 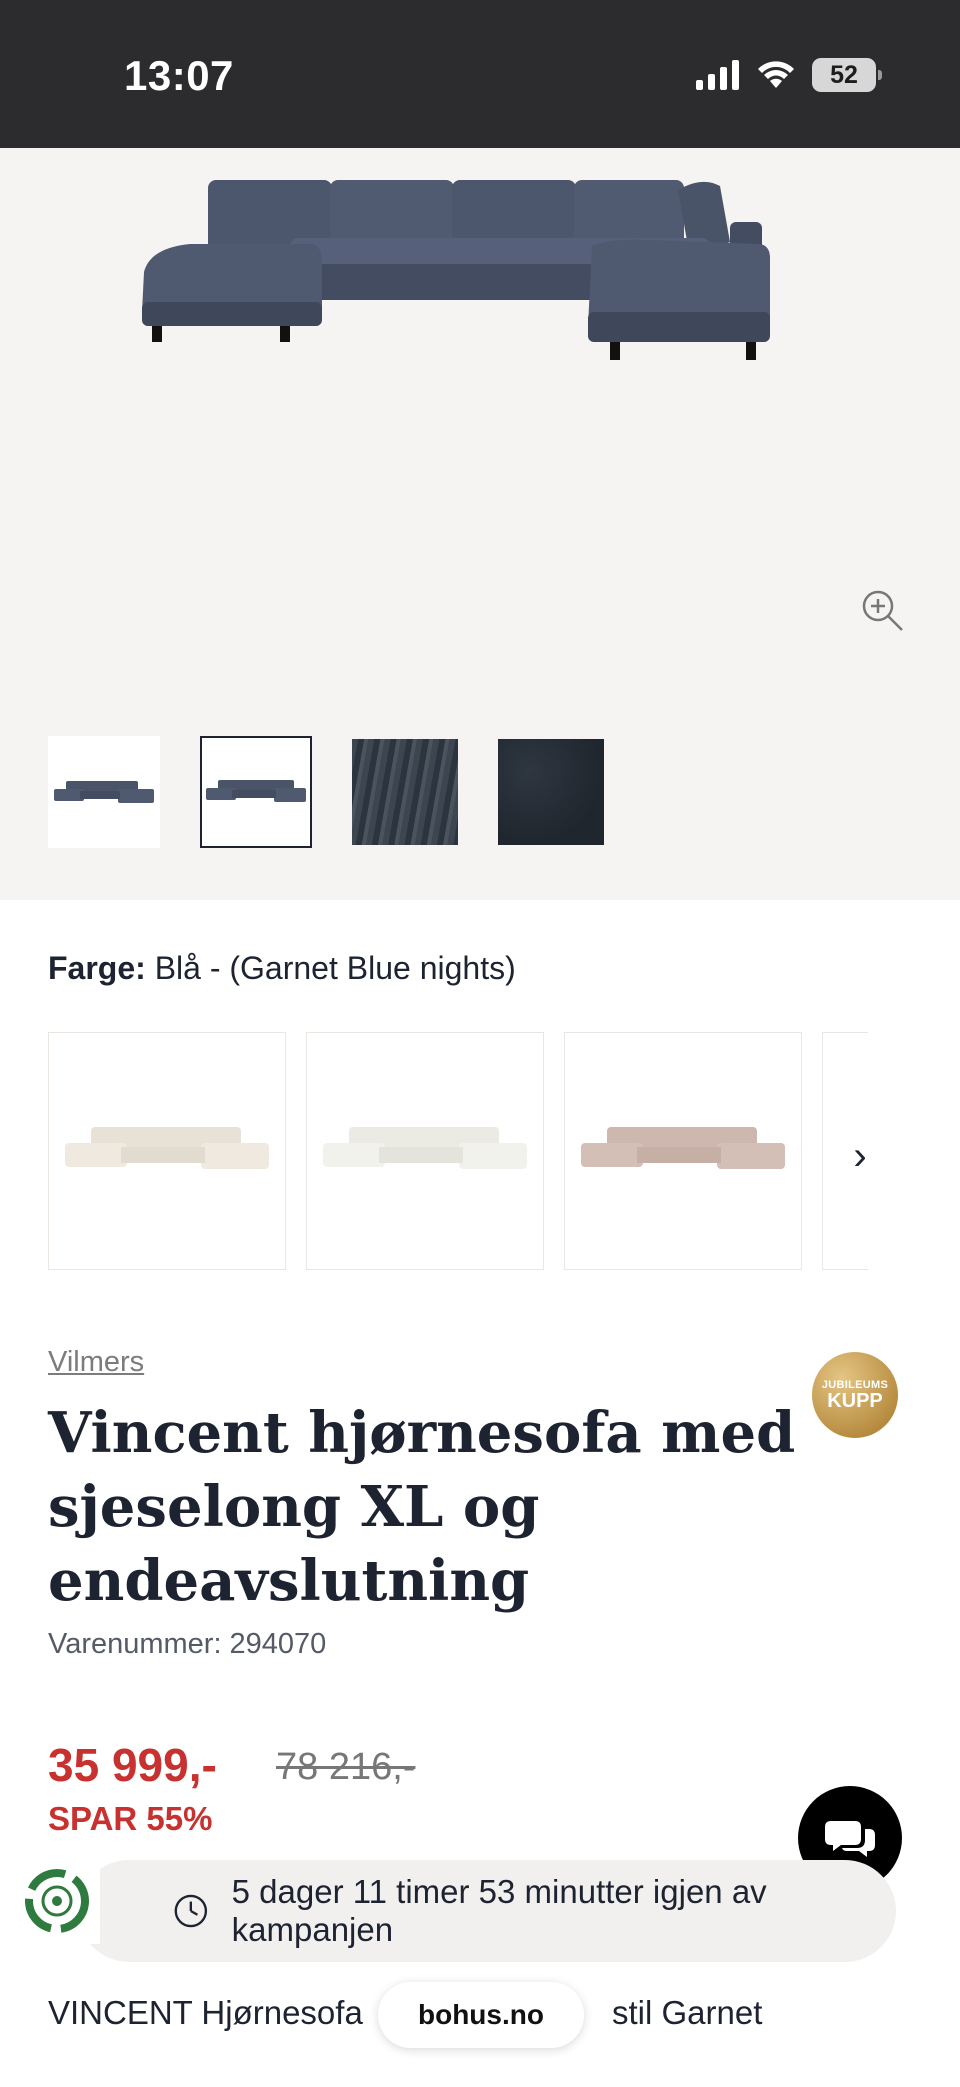 I want to click on thumbnail-sofa-front, so click(x=256, y=792).